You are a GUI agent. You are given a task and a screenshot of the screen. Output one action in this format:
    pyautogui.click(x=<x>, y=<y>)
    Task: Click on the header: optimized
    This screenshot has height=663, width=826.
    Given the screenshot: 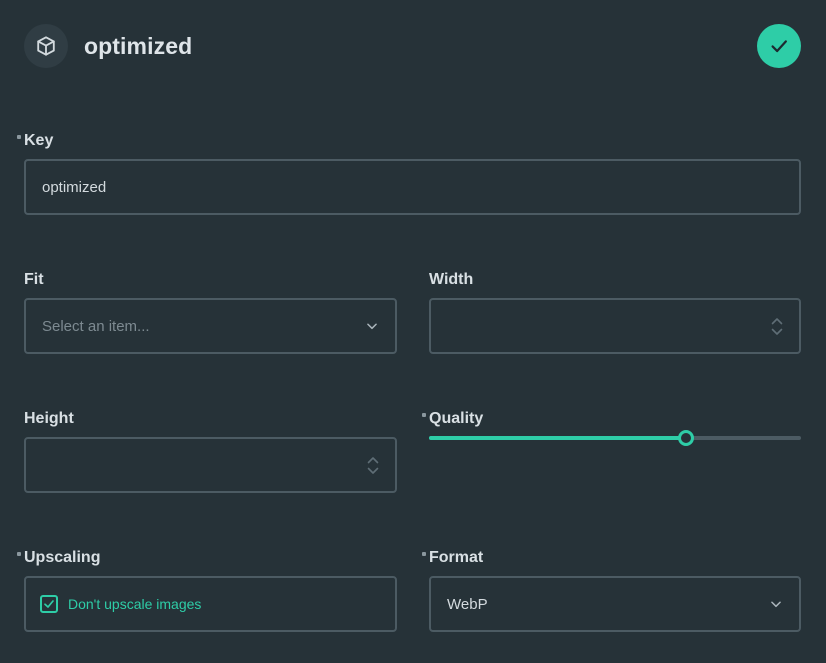 What is the action you would take?
    pyautogui.click(x=412, y=46)
    